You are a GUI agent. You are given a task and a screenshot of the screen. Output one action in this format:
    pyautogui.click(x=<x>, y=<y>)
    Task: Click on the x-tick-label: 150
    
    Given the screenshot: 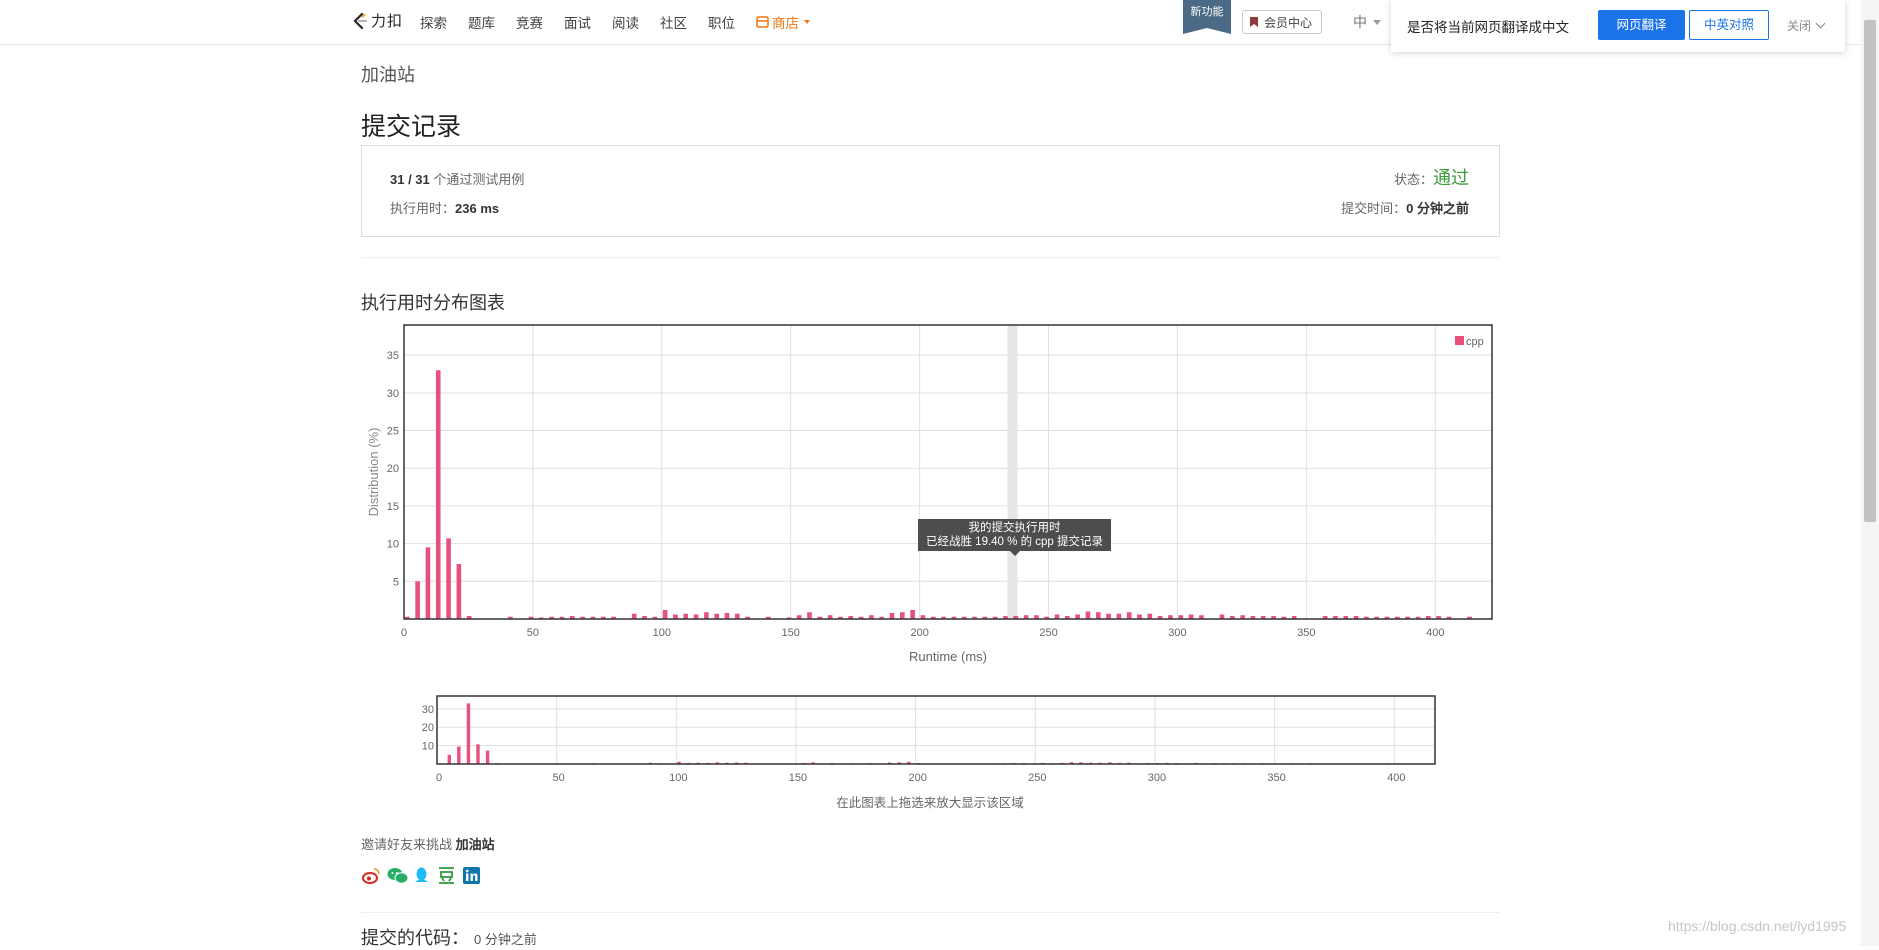 What is the action you would take?
    pyautogui.click(x=791, y=633)
    